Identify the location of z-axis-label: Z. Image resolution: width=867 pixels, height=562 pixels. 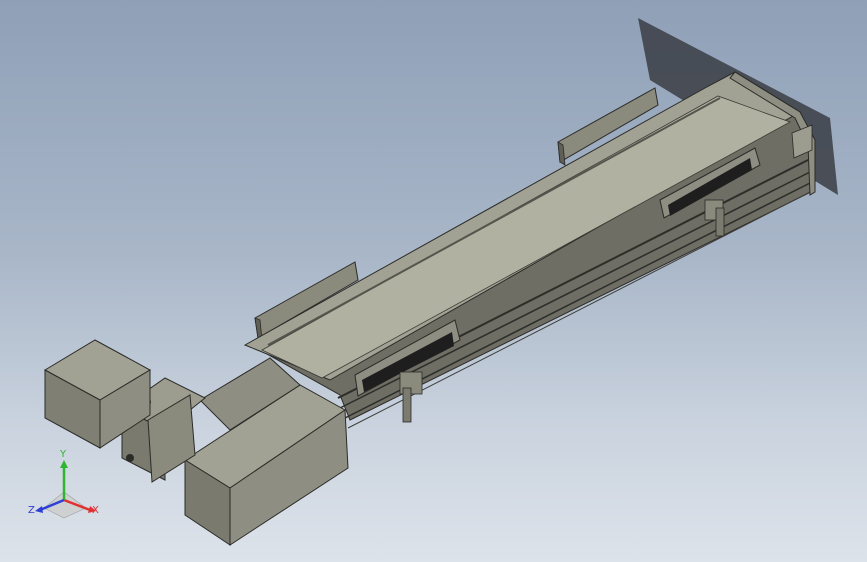
(31, 510).